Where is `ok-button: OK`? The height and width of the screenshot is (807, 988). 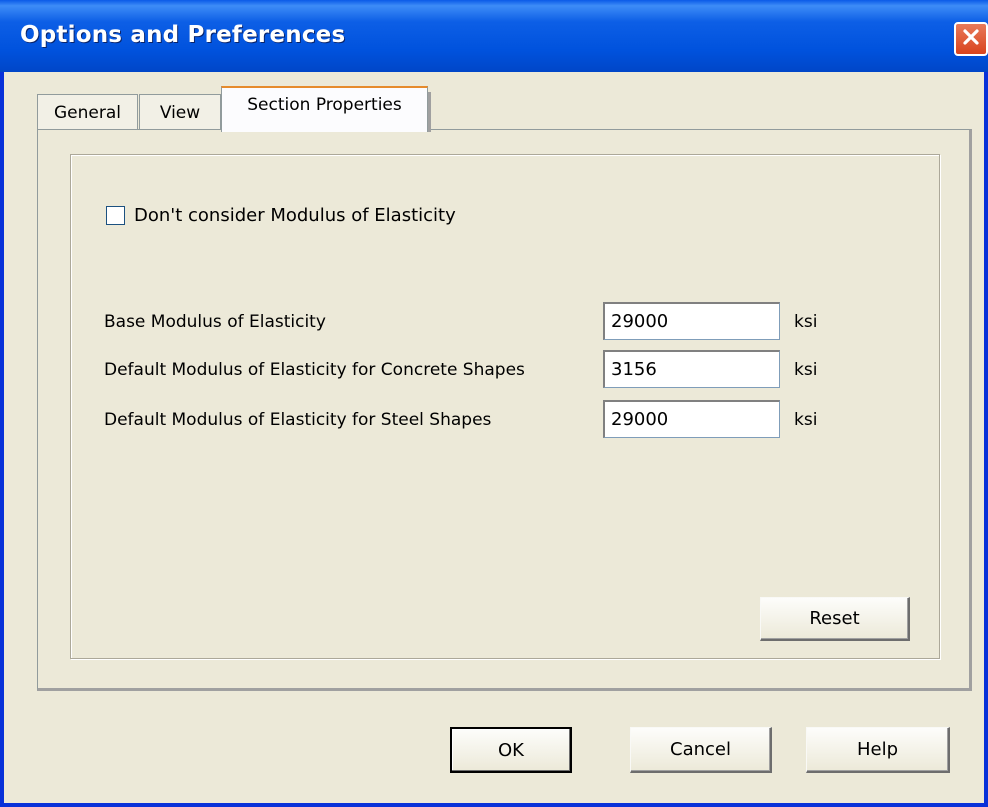
ok-button: OK is located at coordinates (511, 750).